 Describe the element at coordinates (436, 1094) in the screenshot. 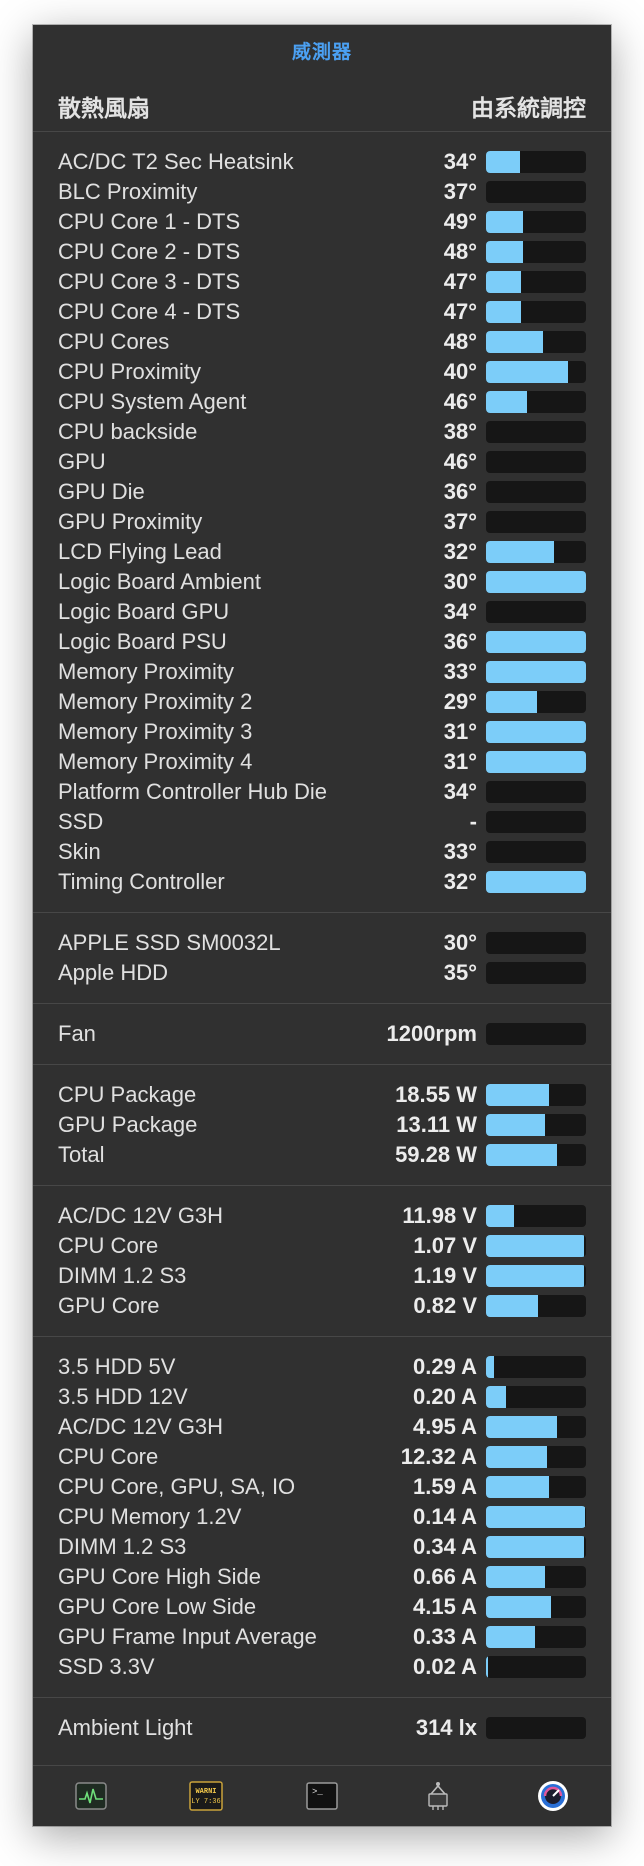

I see `sensor-value: 18.55 W` at that location.